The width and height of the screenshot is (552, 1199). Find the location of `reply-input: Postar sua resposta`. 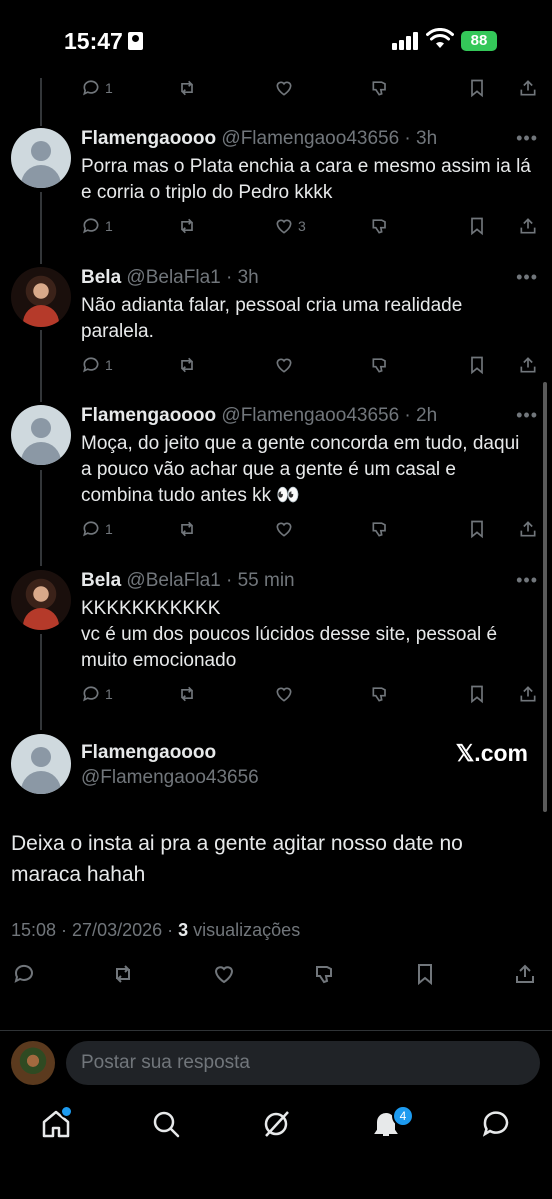

reply-input: Postar sua resposta is located at coordinates (303, 1063).